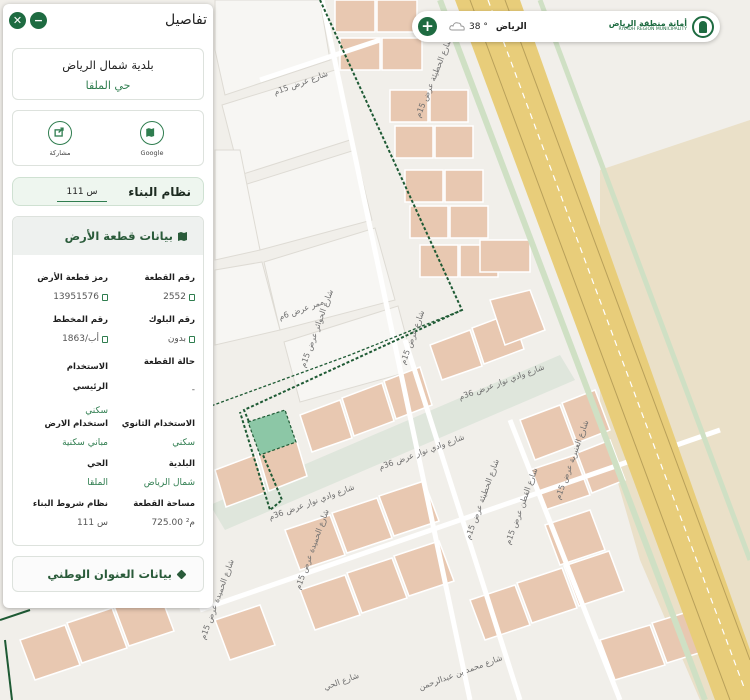 The image size is (750, 700). Describe the element at coordinates (92, 523) in the screenshot. I see `field-value: س 111` at that location.